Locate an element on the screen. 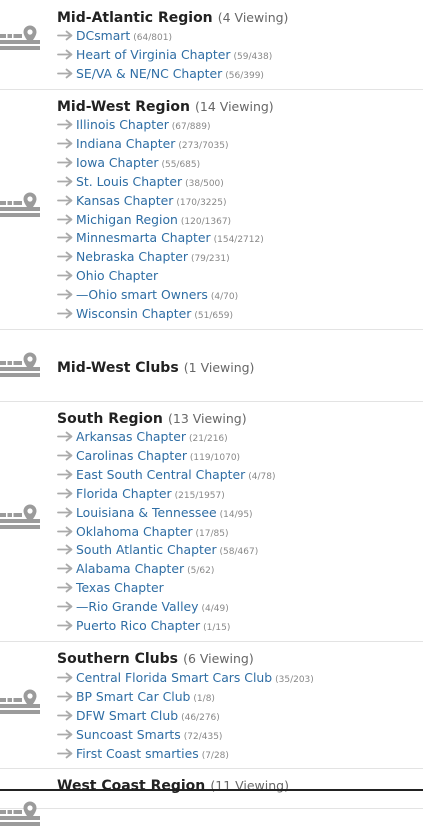 This screenshot has width=423, height=827. subforum-link: Carolinas Chapter is located at coordinates (131, 455).